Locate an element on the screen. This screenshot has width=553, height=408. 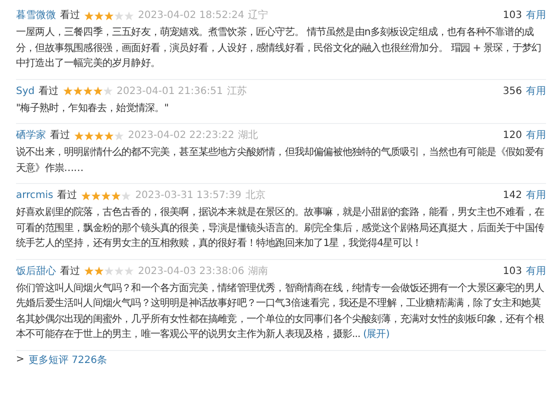
username-link: Syd is located at coordinates (25, 91).